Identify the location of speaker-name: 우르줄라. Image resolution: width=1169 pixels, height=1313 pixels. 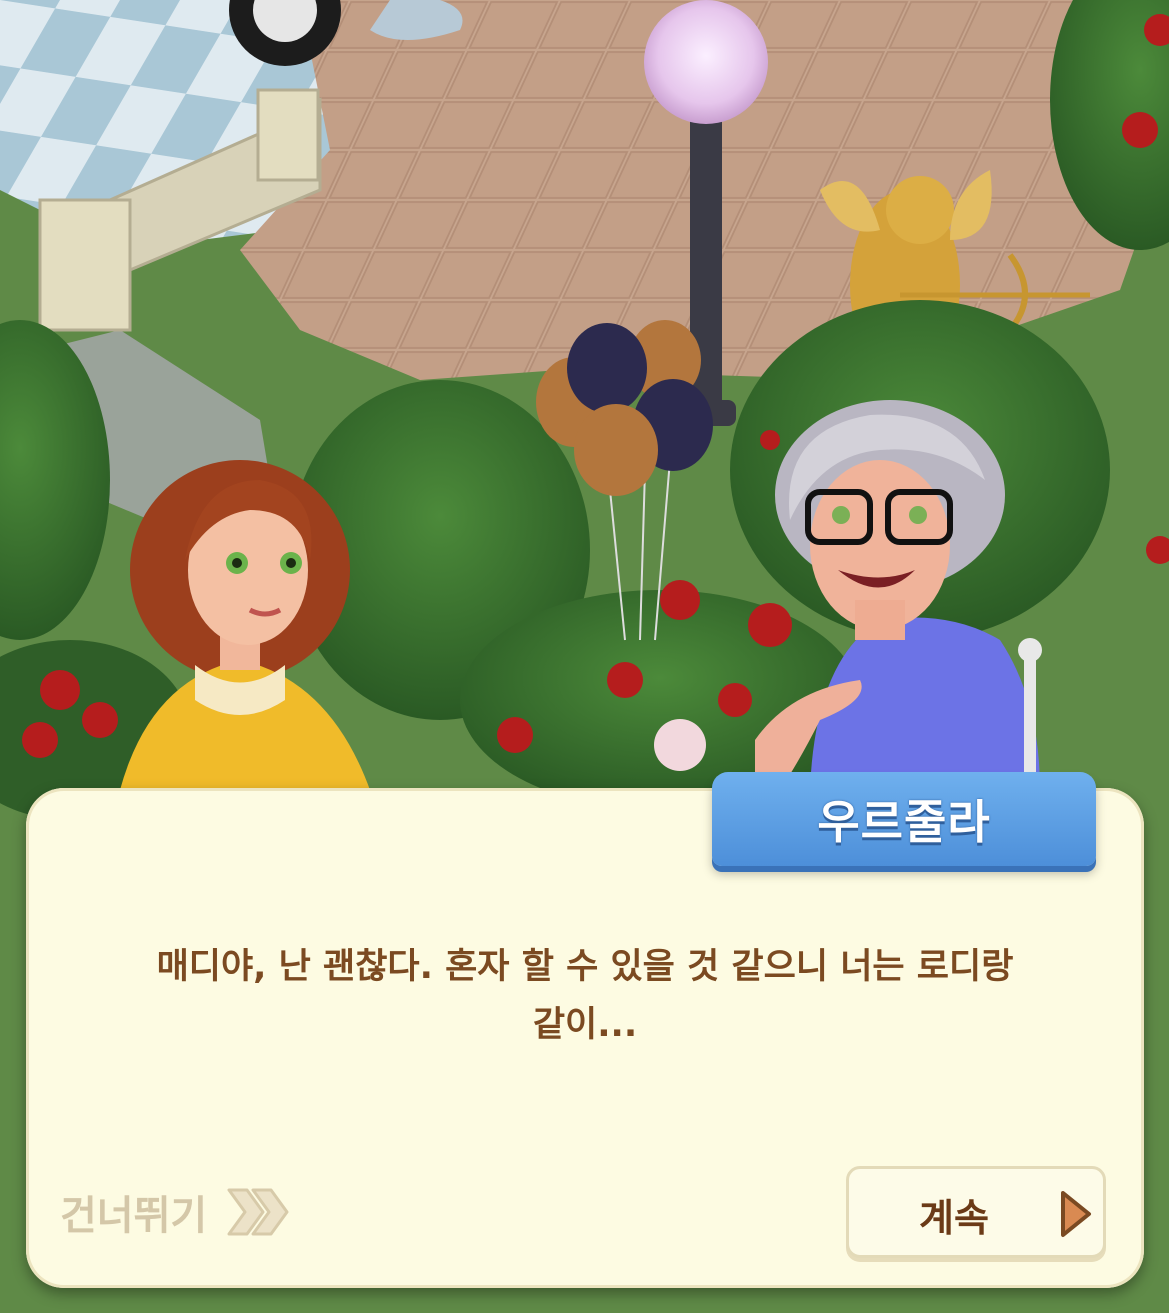
(904, 822).